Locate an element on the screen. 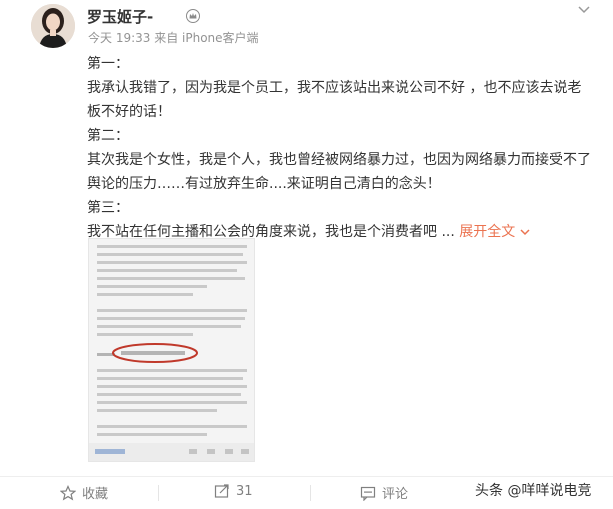 This screenshot has width=613, height=509. username: 罗玉姬子- is located at coordinates (120, 16).